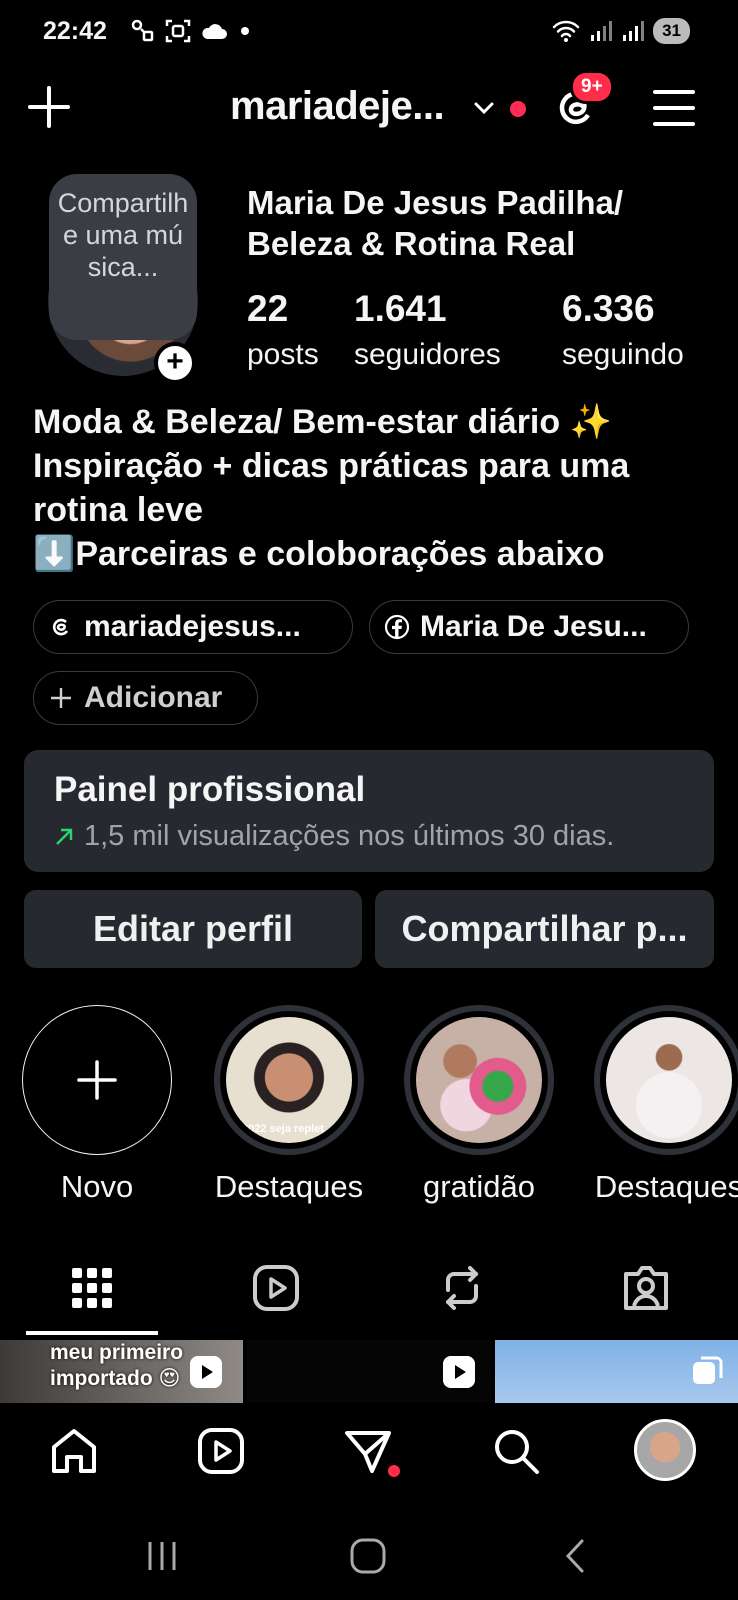 This screenshot has width=738, height=1600. Describe the element at coordinates (646, 1288) in the screenshot. I see `tagged-tab-icon` at that location.